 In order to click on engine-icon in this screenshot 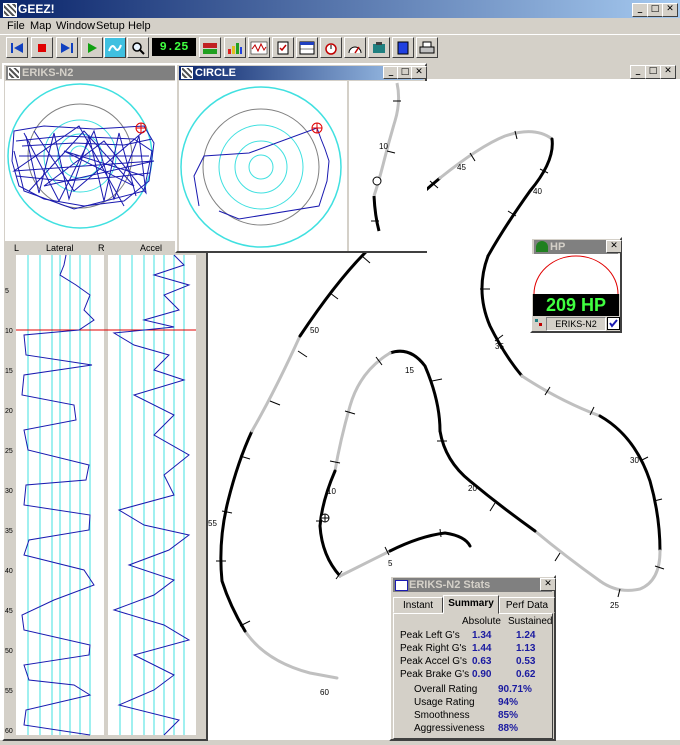, I will do `click(379, 47)`.